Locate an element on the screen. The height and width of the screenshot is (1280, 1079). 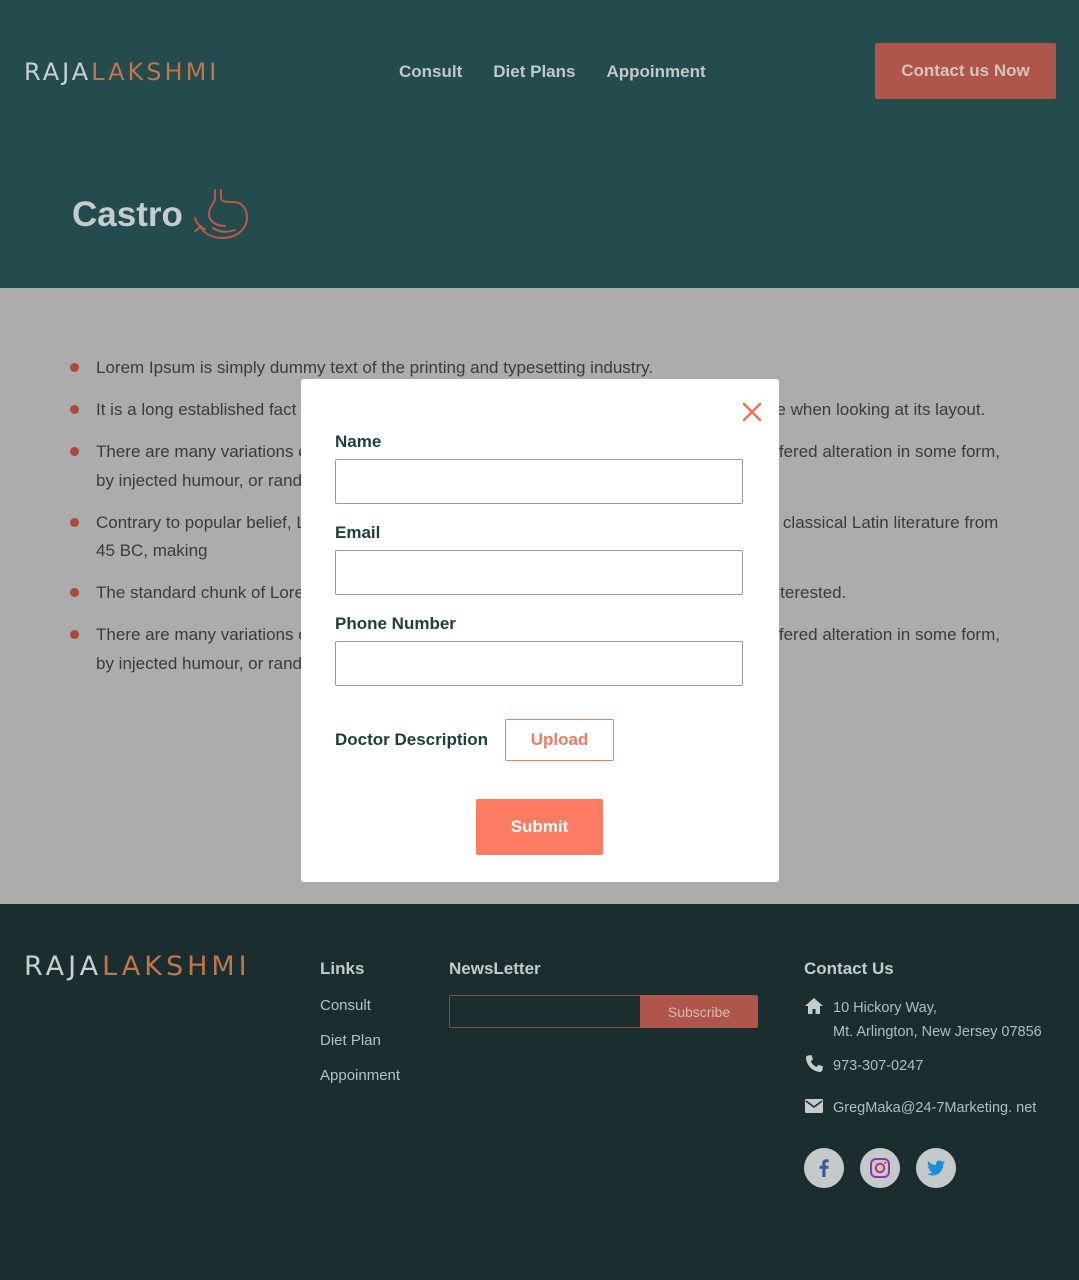
address-line-2: Mt. Arlington, New Jersey 07856 is located at coordinates (937, 1032).